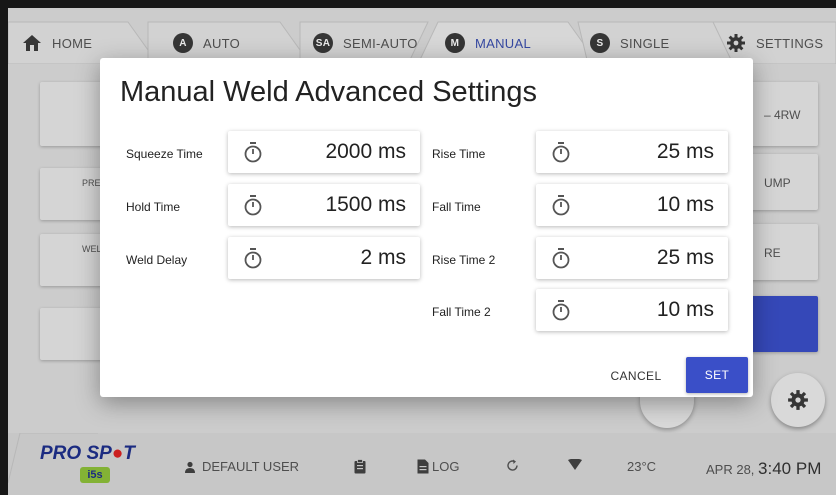  Describe the element at coordinates (324, 258) in the screenshot. I see `weld-delay-field: 2 ms` at that location.